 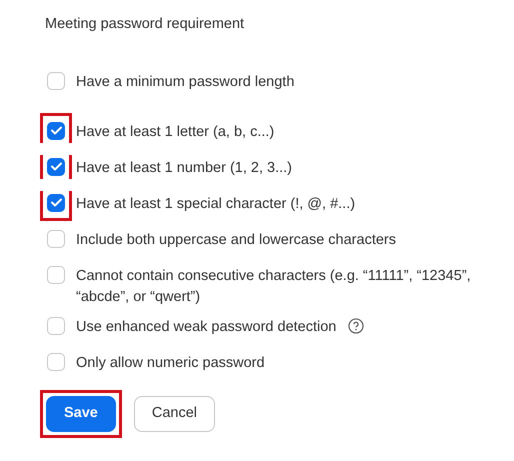 What do you see at coordinates (175, 132) in the screenshot?
I see `option-label: Have at least 1 letter (a, b, c...)` at bounding box center [175, 132].